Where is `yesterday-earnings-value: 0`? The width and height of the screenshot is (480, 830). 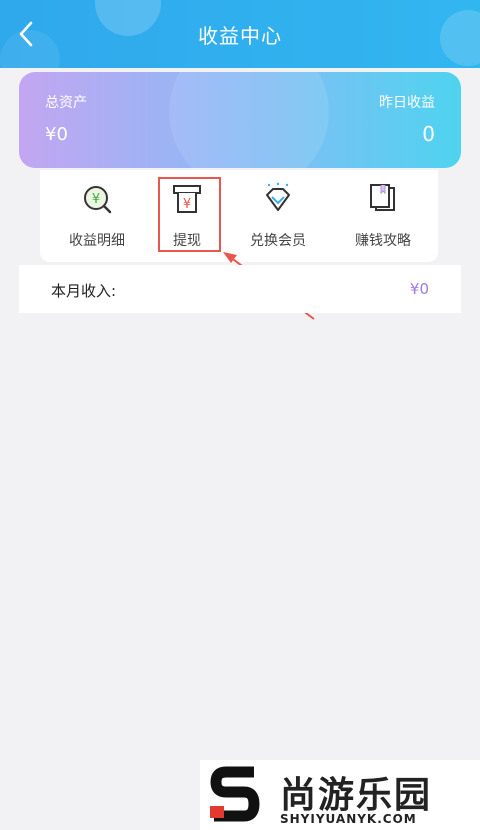 yesterday-earnings-value: 0 is located at coordinates (428, 134).